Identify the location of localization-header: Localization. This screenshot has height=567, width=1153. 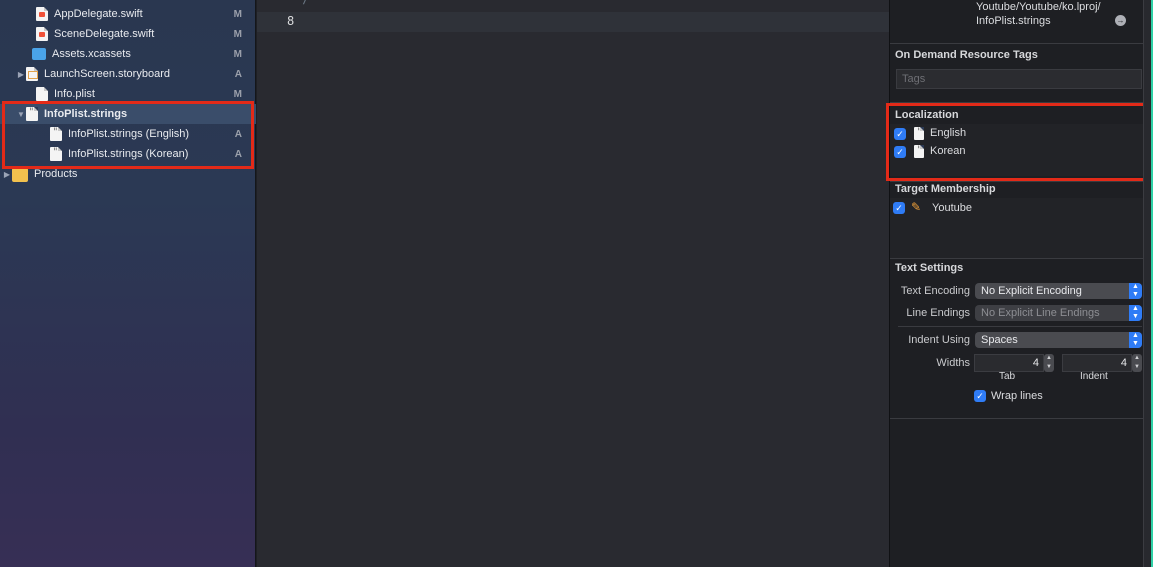
(927, 115).